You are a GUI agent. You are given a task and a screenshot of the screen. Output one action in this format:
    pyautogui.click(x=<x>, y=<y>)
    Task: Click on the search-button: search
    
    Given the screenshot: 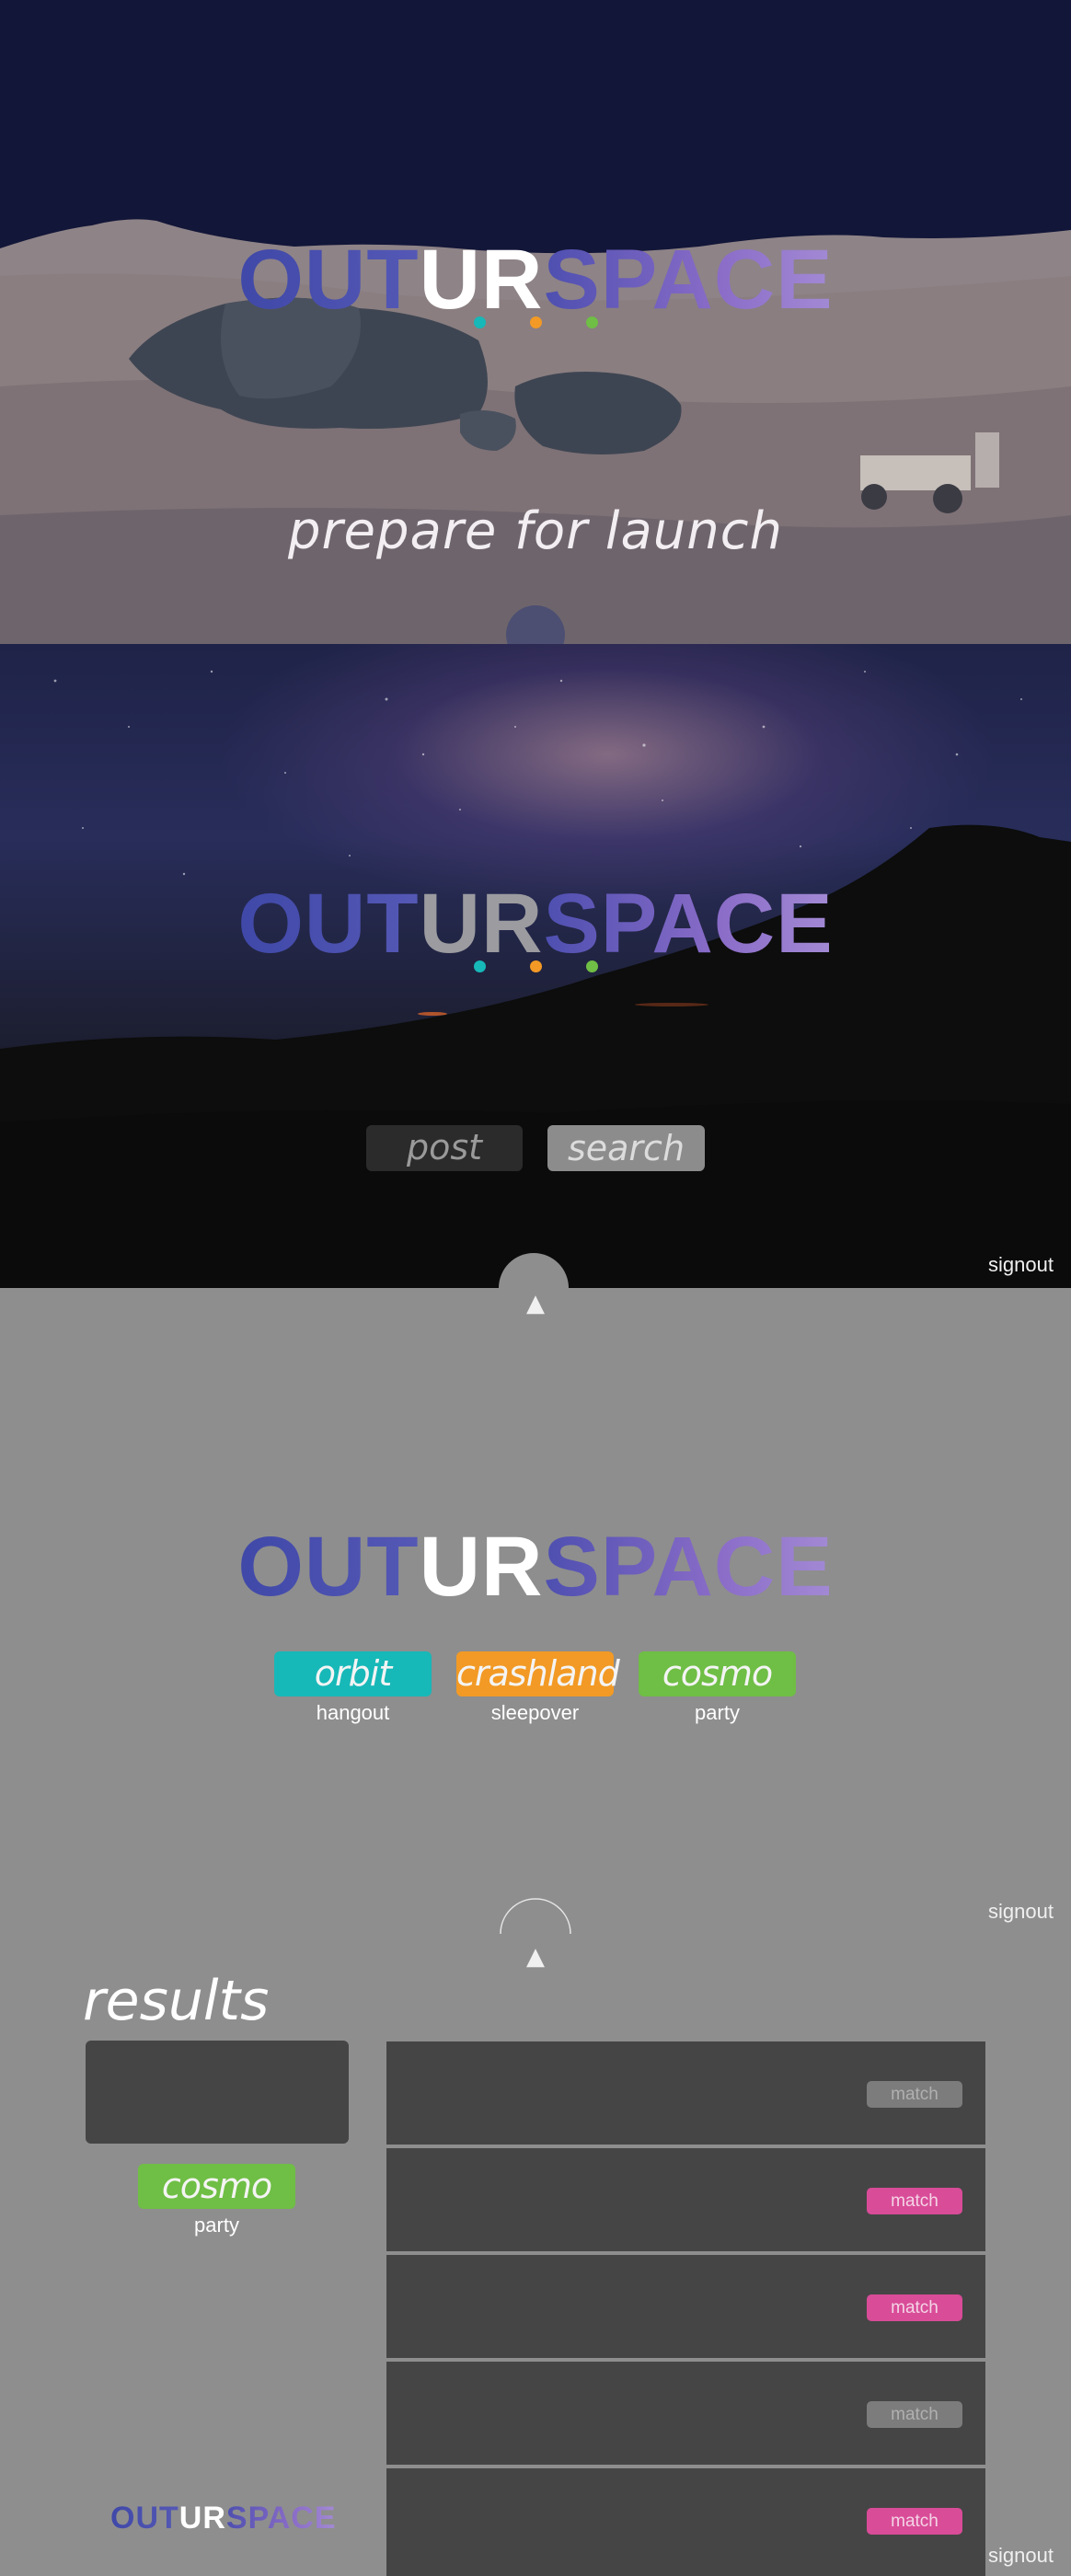 What is the action you would take?
    pyautogui.click(x=626, y=1148)
    